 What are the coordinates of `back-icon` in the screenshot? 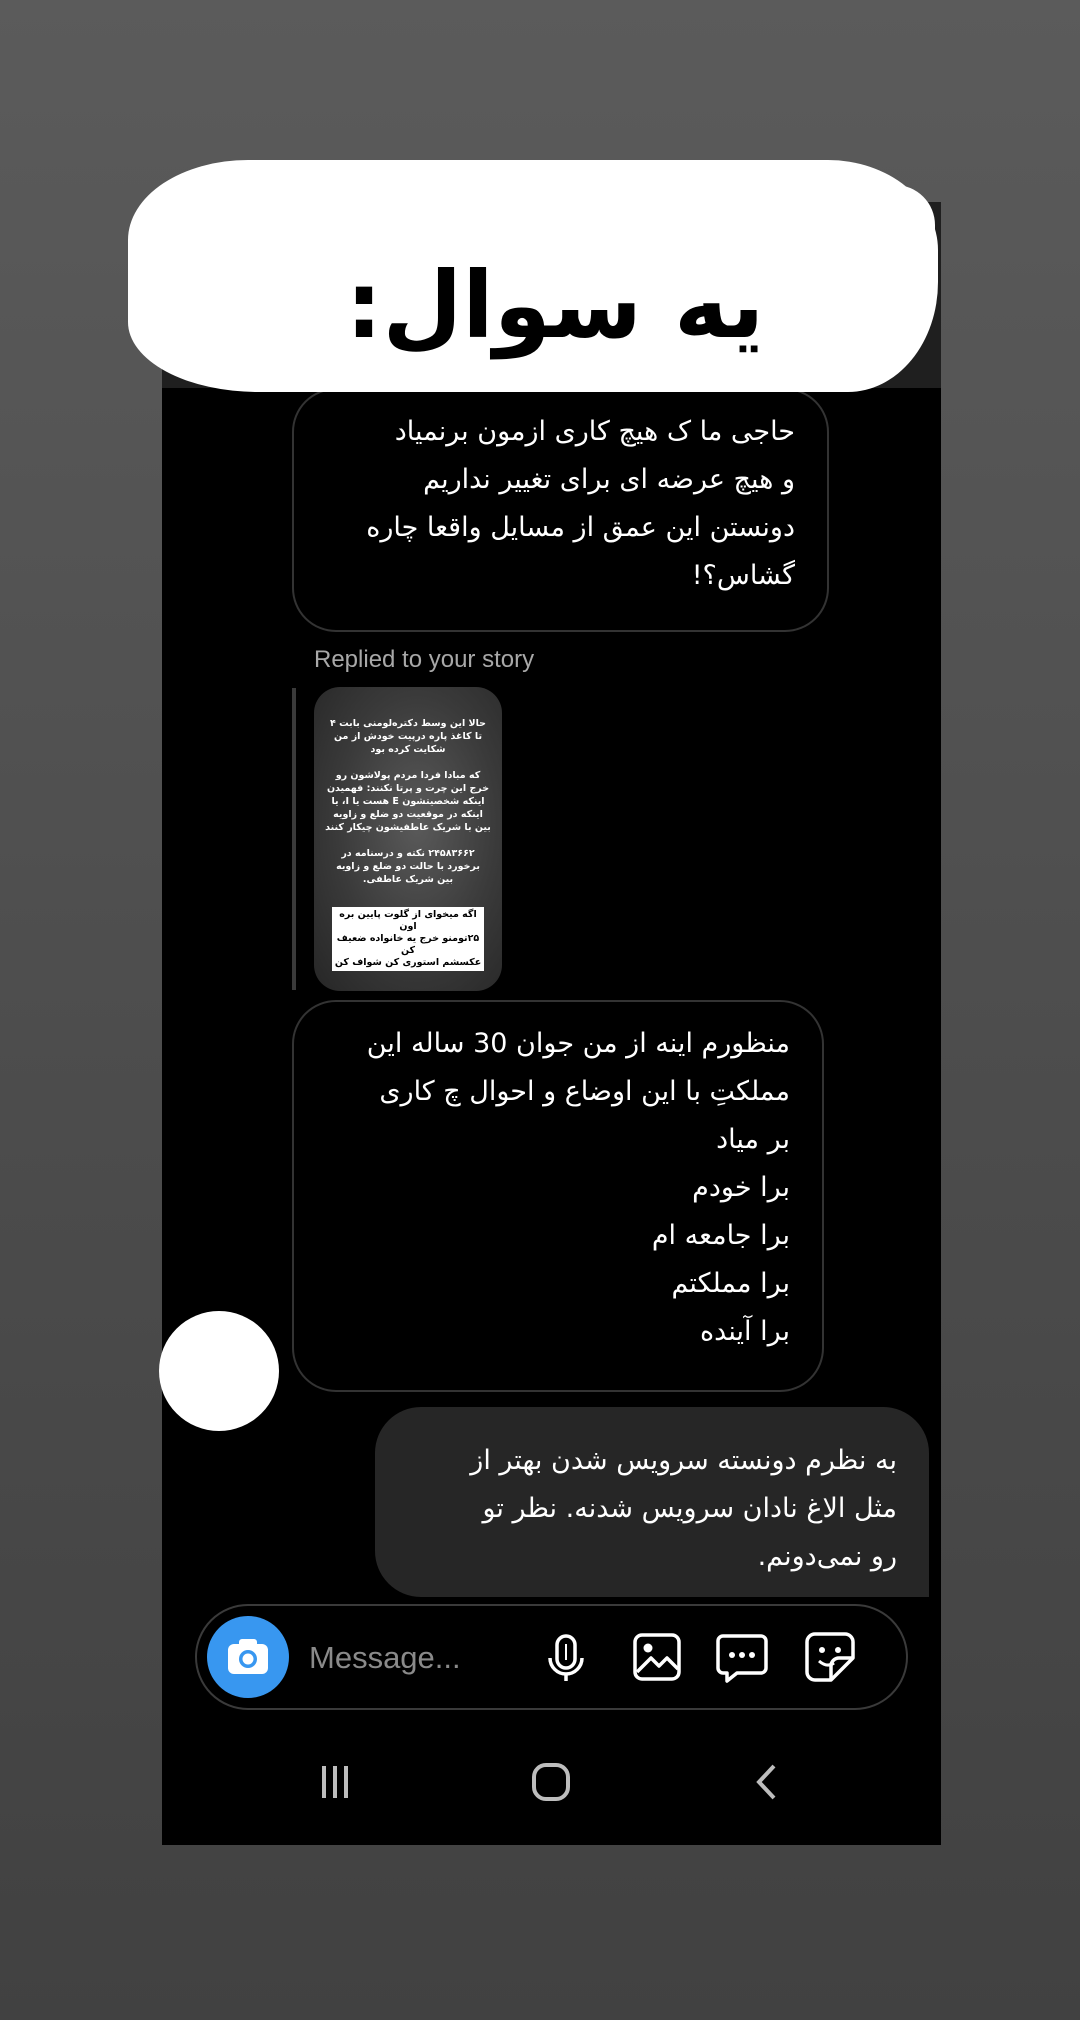 It's located at (767, 1782).